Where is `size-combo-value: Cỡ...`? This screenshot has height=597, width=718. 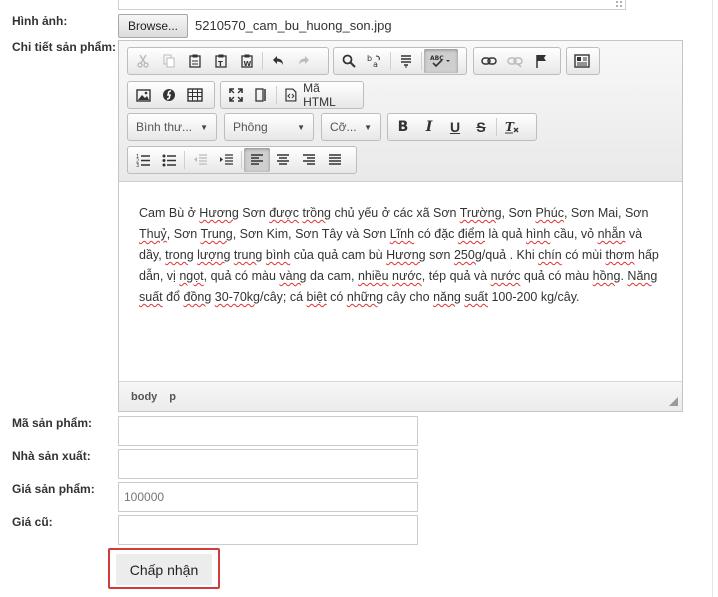
size-combo-value: Cỡ... is located at coordinates (343, 127).